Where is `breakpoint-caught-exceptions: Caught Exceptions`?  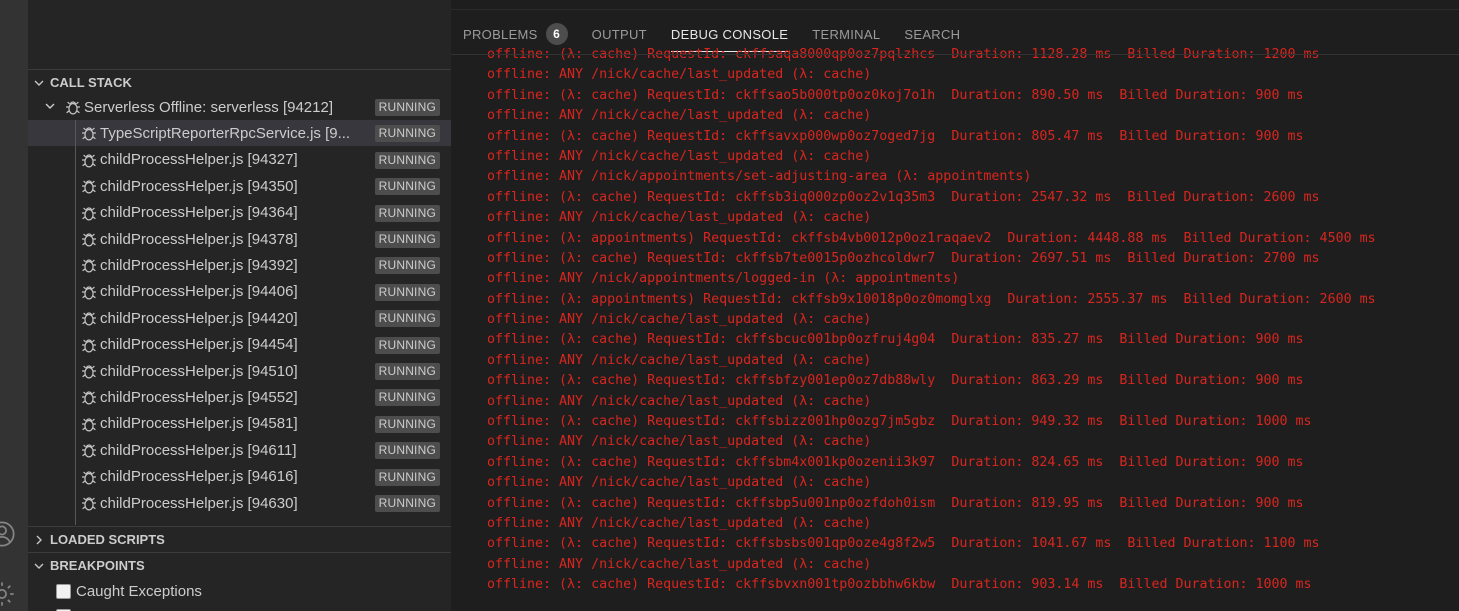 breakpoint-caught-exceptions: Caught Exceptions is located at coordinates (129, 591).